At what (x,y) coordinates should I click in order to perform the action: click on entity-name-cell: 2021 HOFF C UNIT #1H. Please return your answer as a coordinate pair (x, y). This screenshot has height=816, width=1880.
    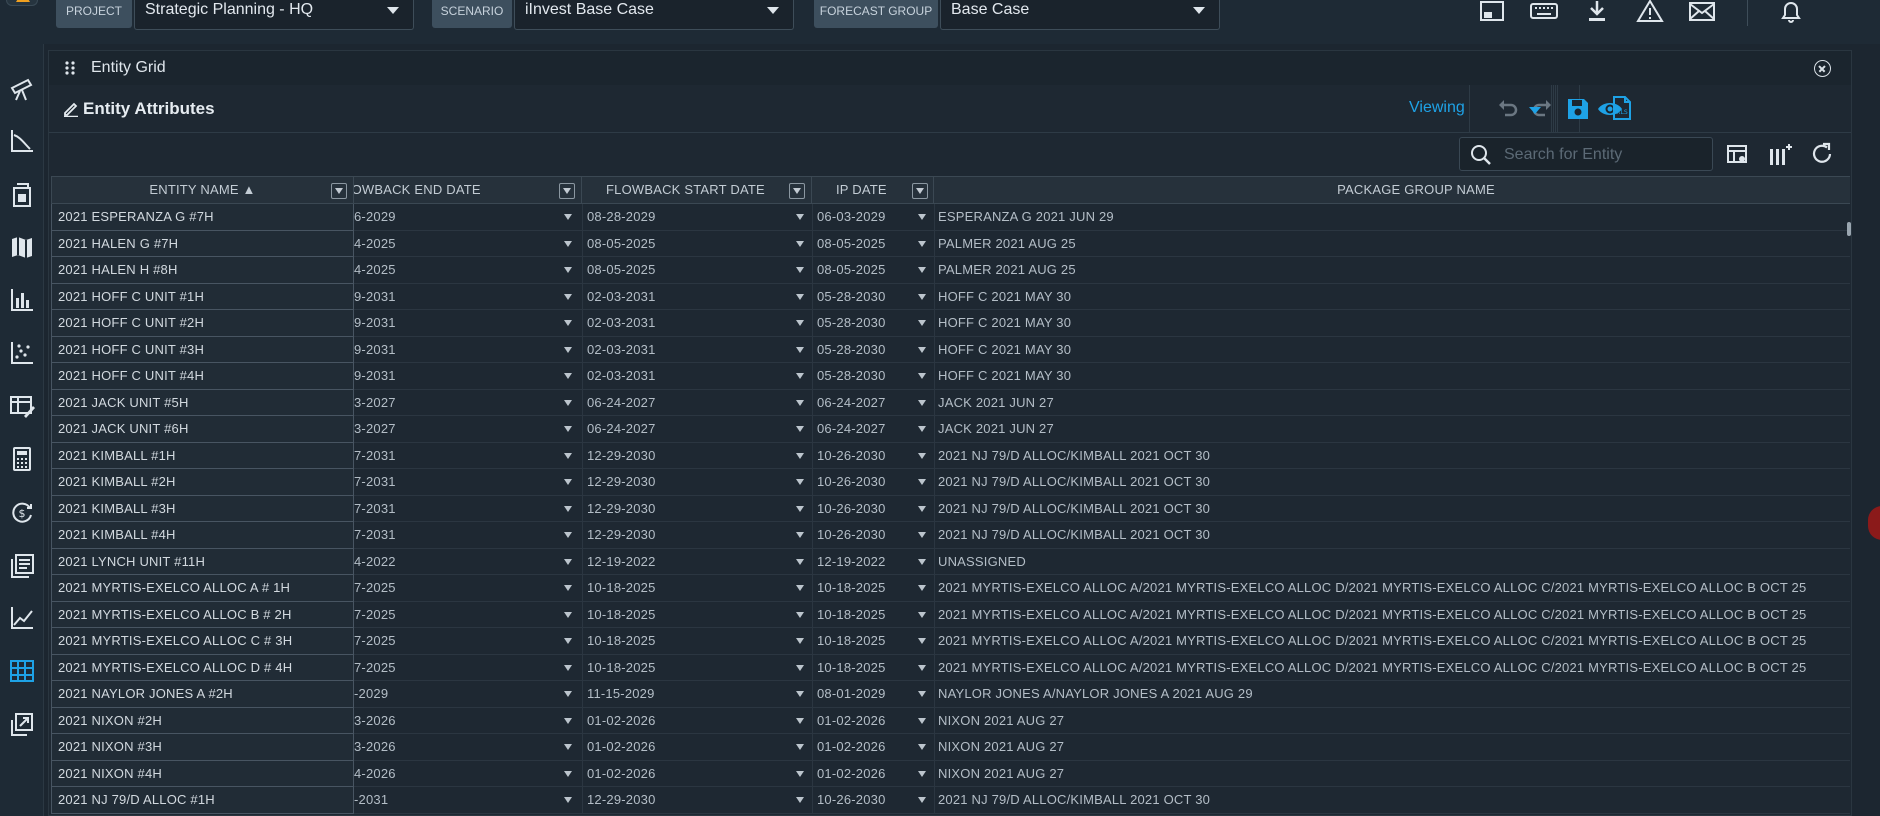
    Looking at the image, I should click on (202, 296).